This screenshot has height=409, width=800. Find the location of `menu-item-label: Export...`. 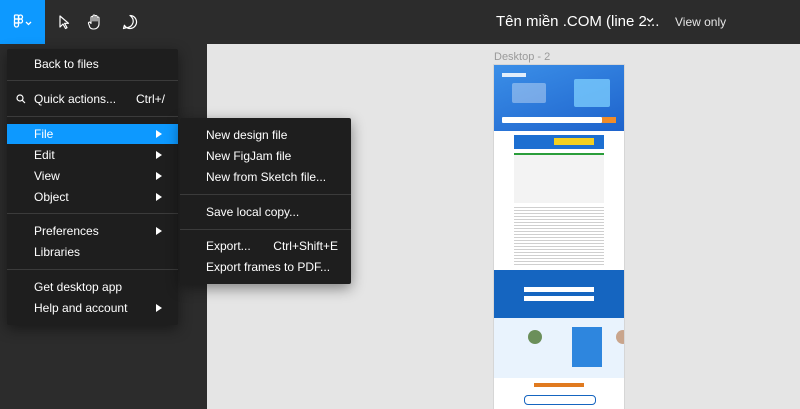

menu-item-label: Export... is located at coordinates (228, 246).